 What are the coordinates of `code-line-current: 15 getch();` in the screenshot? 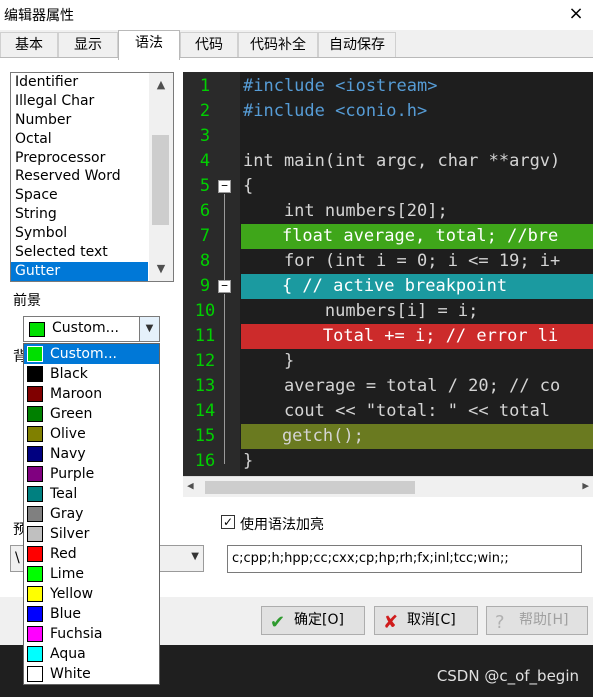 It's located at (388, 436).